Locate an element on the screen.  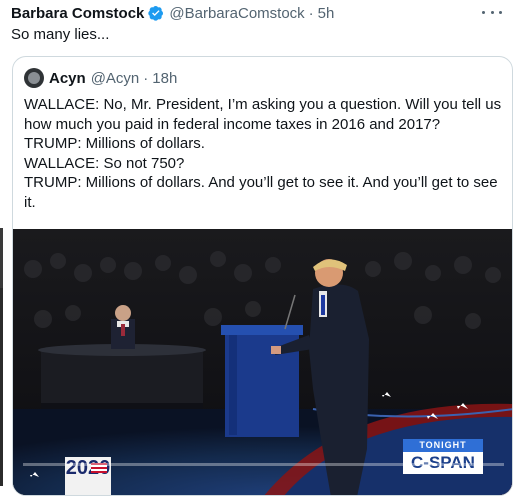
tweet-header: Barbara Comstock @BarbaraComstock · 5h is located at coordinates (172, 13).